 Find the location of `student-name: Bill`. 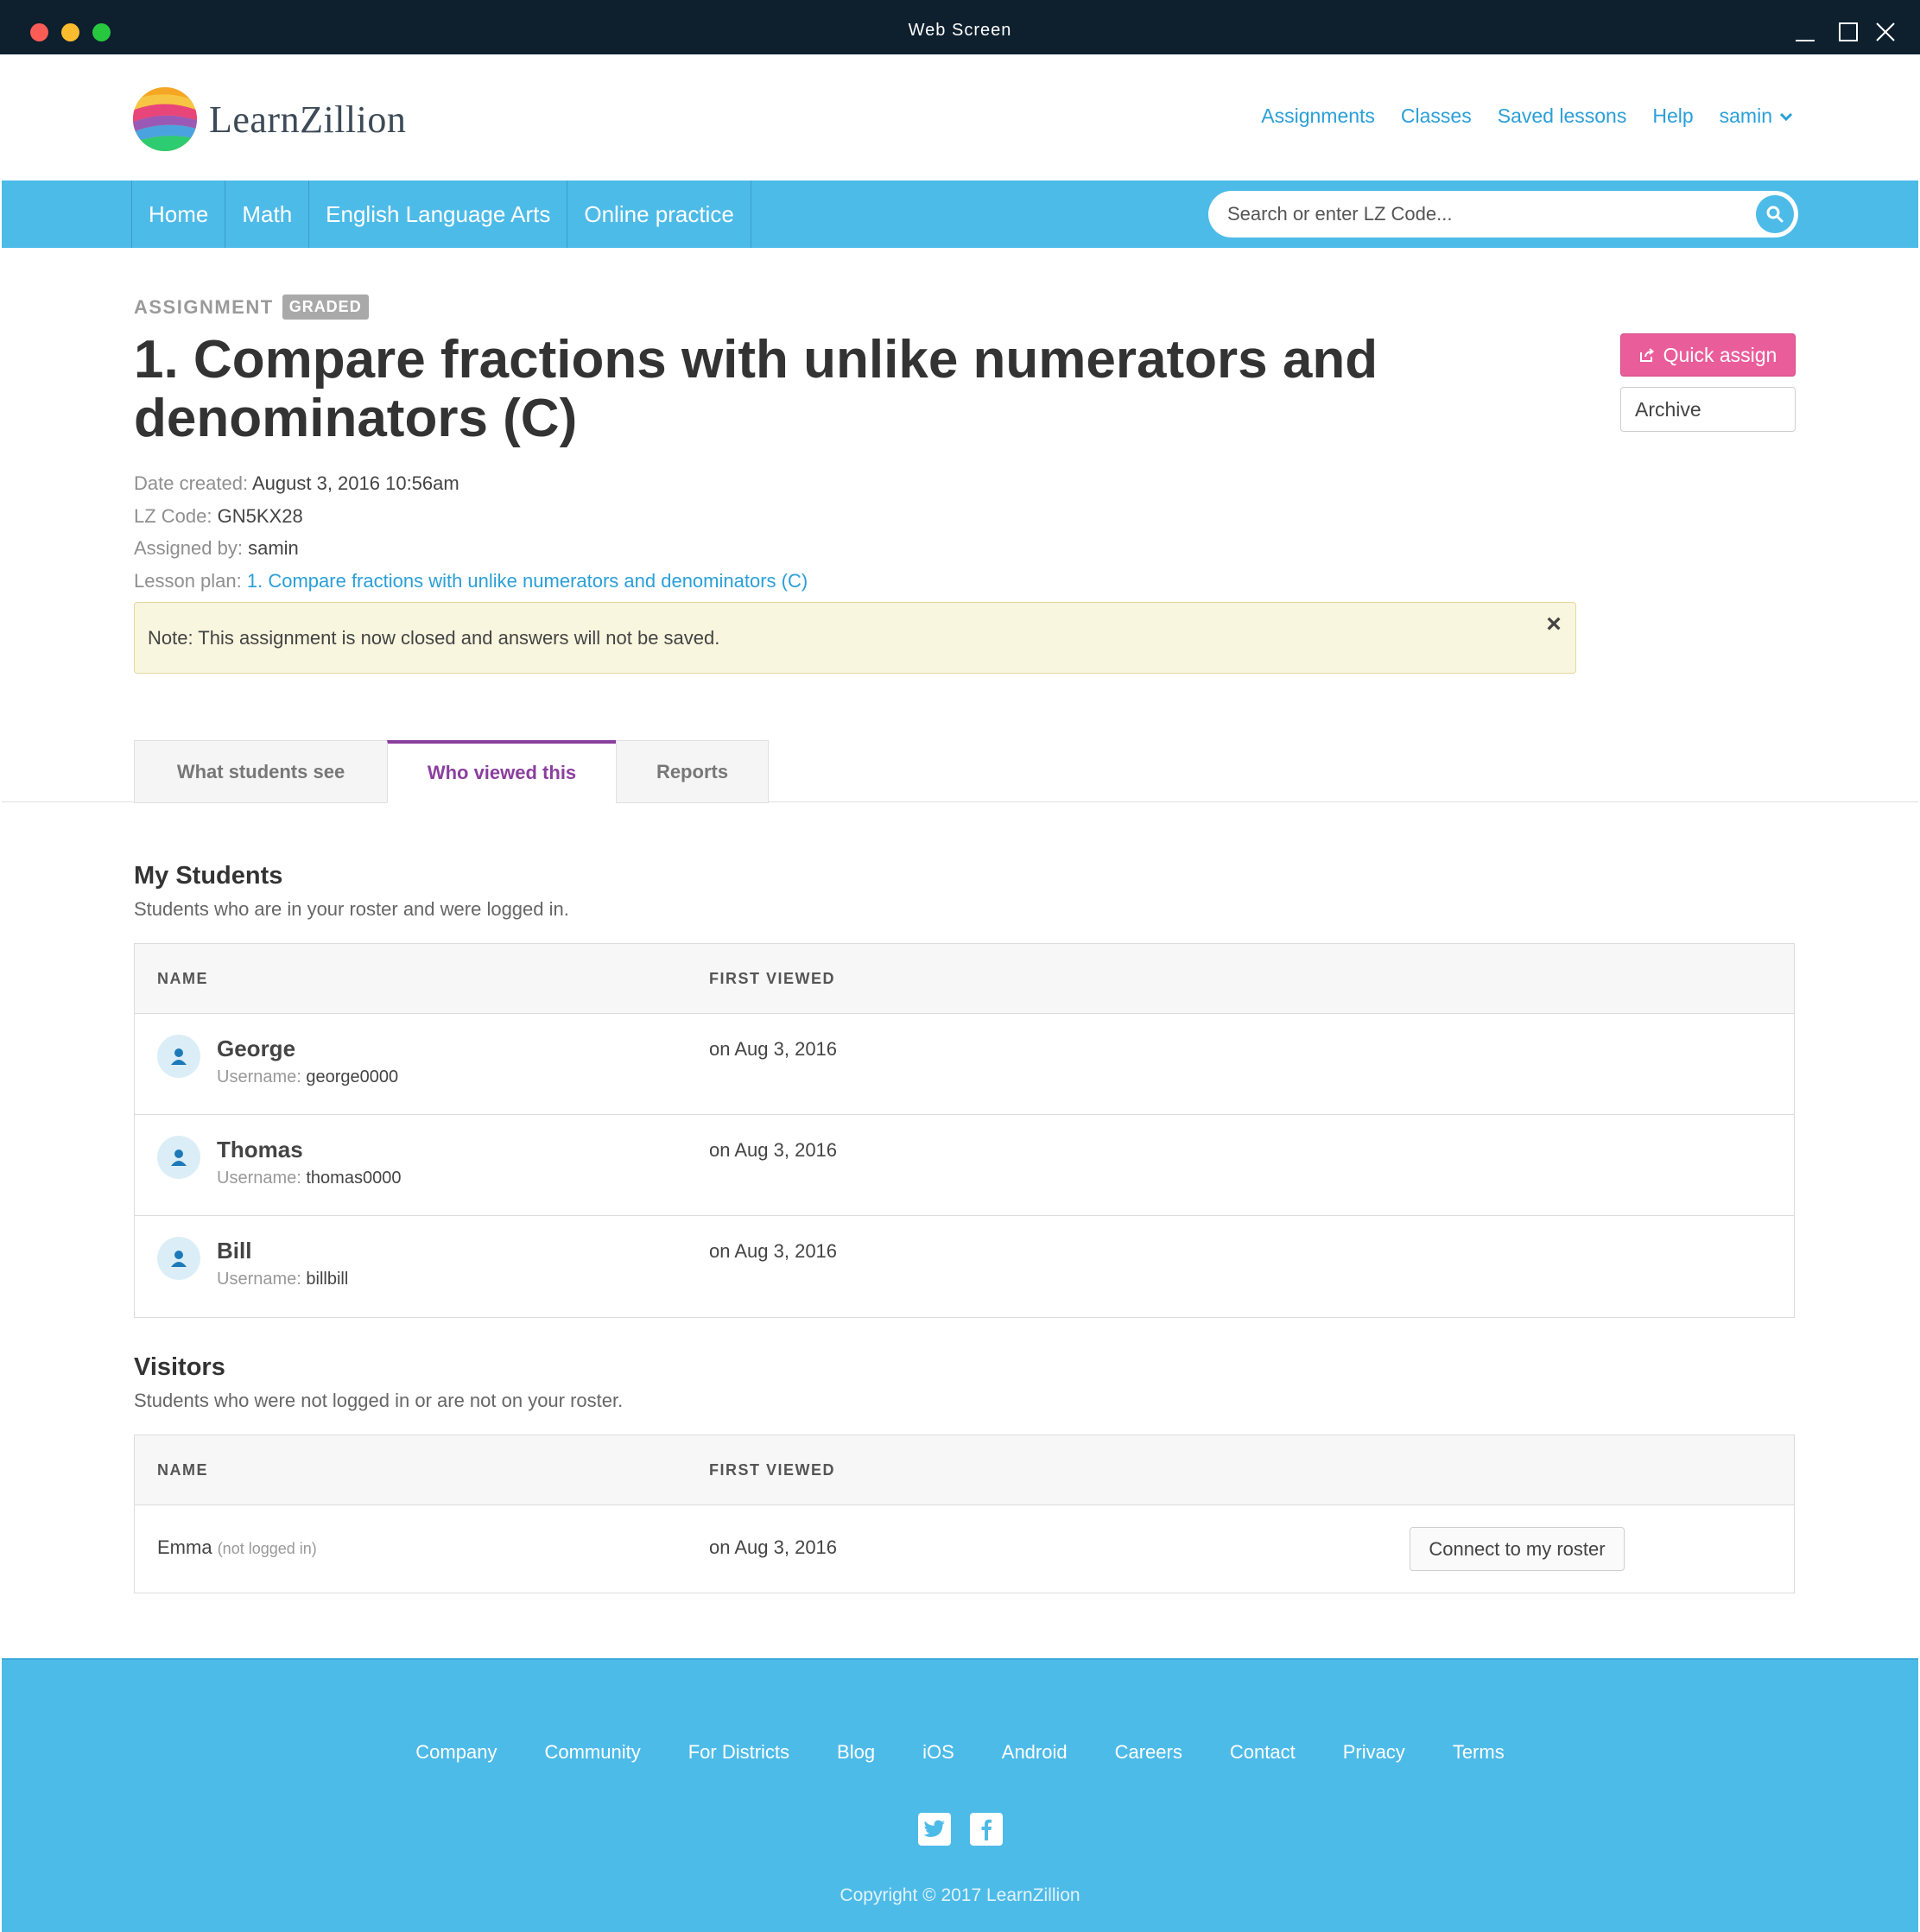

student-name: Bill is located at coordinates (234, 1251).